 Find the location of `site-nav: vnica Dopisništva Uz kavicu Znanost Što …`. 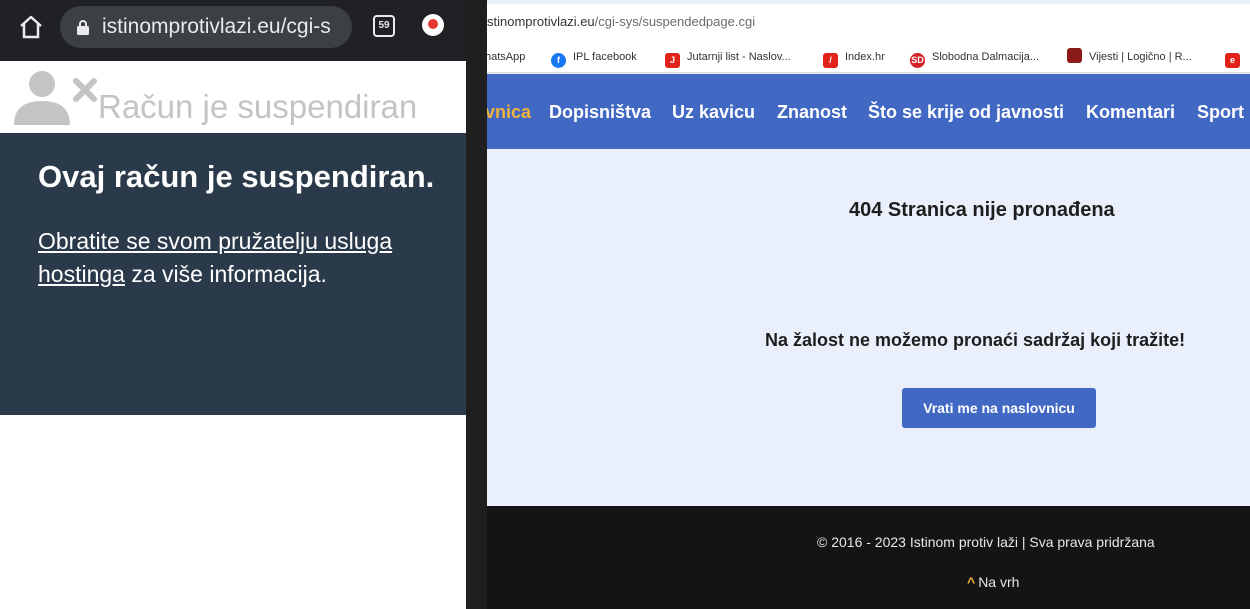

site-nav: vnica Dopisništva Uz kavicu Znanost Što … is located at coordinates (868, 111).